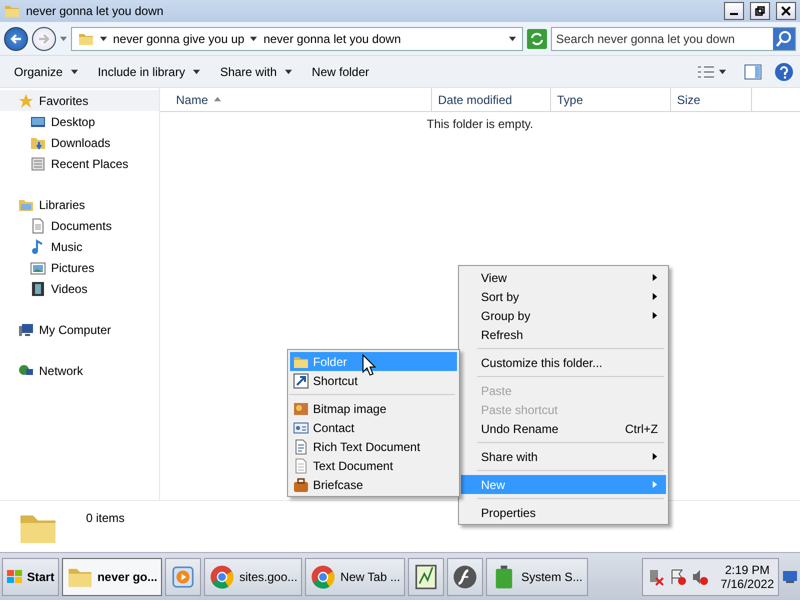 This screenshot has width=800, height=600. What do you see at coordinates (95, 11) in the screenshot?
I see `window-title: never gonna let you down` at bounding box center [95, 11].